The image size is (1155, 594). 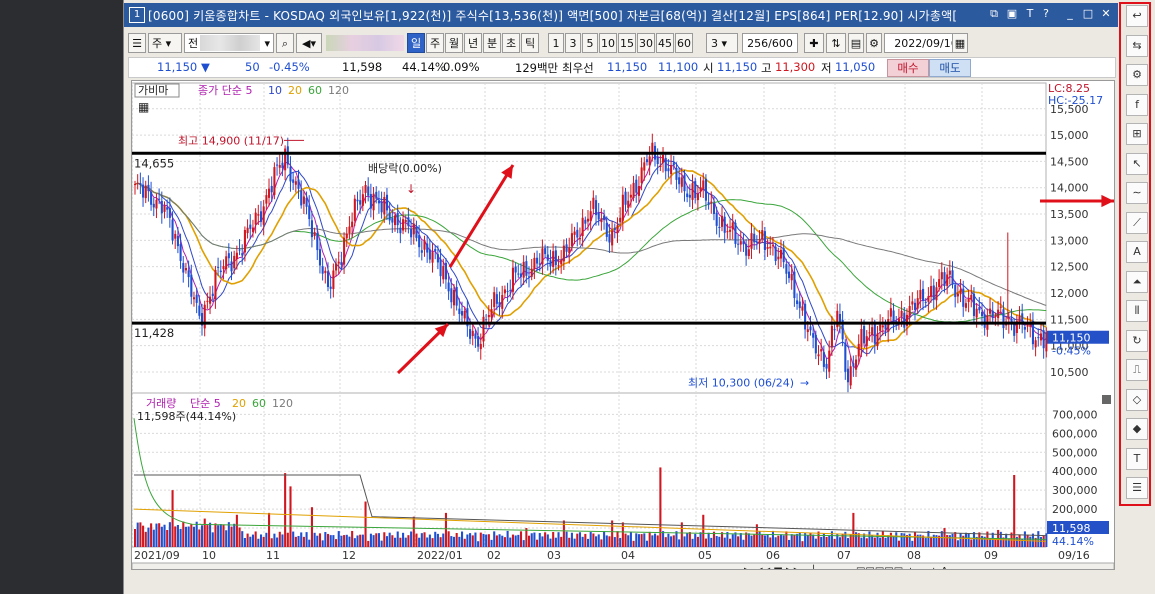 I want to click on chart-type-icon: ⇅, so click(x=836, y=43).